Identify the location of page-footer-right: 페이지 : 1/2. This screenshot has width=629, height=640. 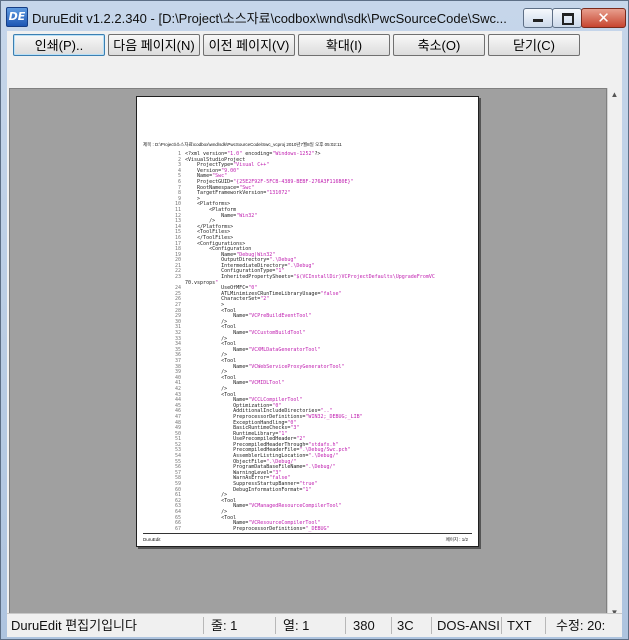
(456, 539).